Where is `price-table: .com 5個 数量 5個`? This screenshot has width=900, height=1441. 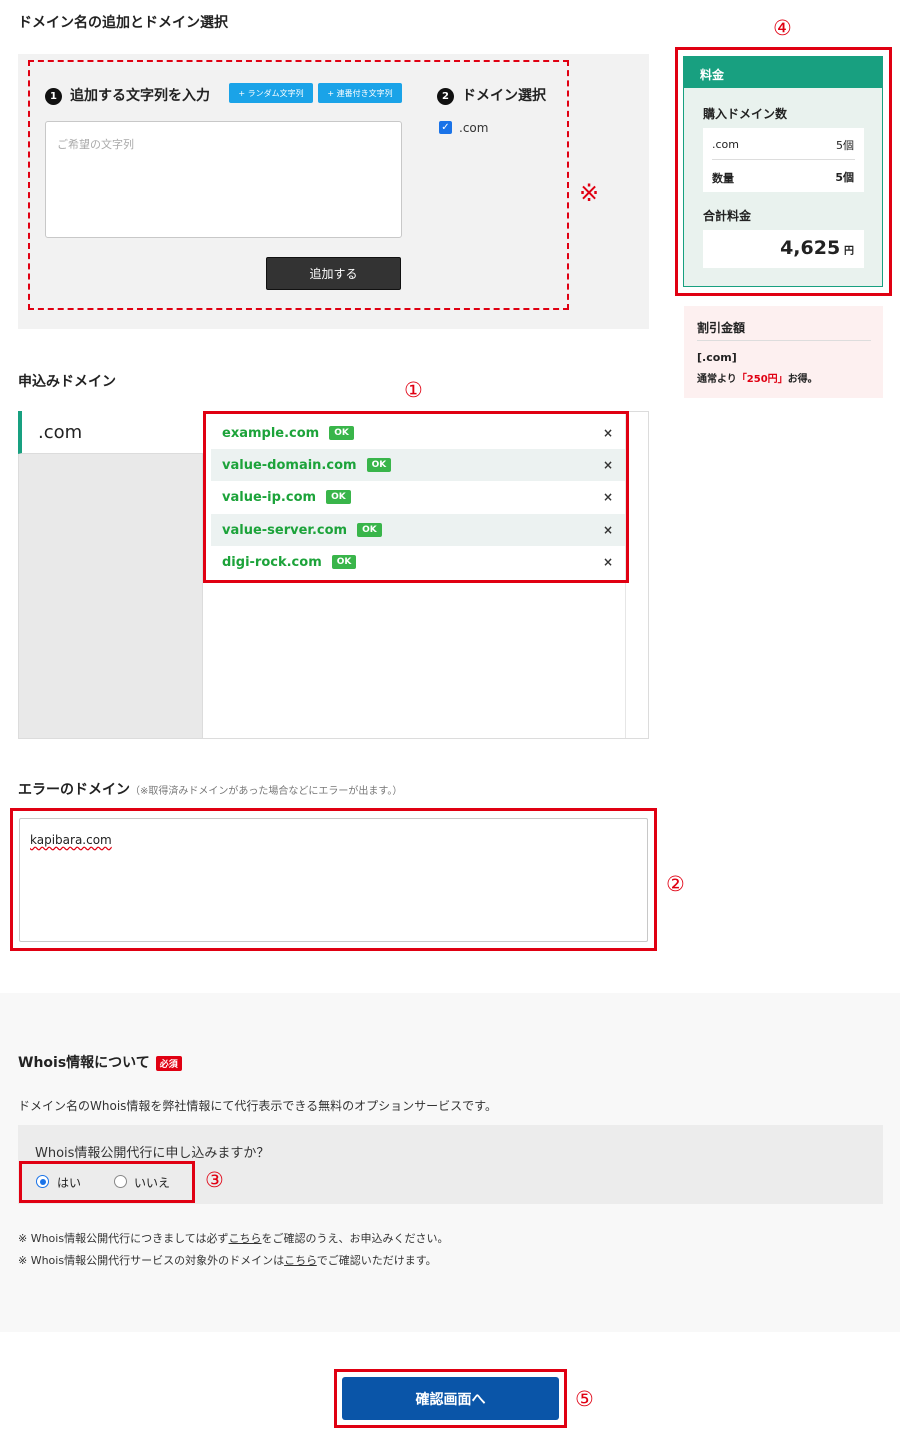 price-table: .com 5個 数量 5個 is located at coordinates (783, 160).